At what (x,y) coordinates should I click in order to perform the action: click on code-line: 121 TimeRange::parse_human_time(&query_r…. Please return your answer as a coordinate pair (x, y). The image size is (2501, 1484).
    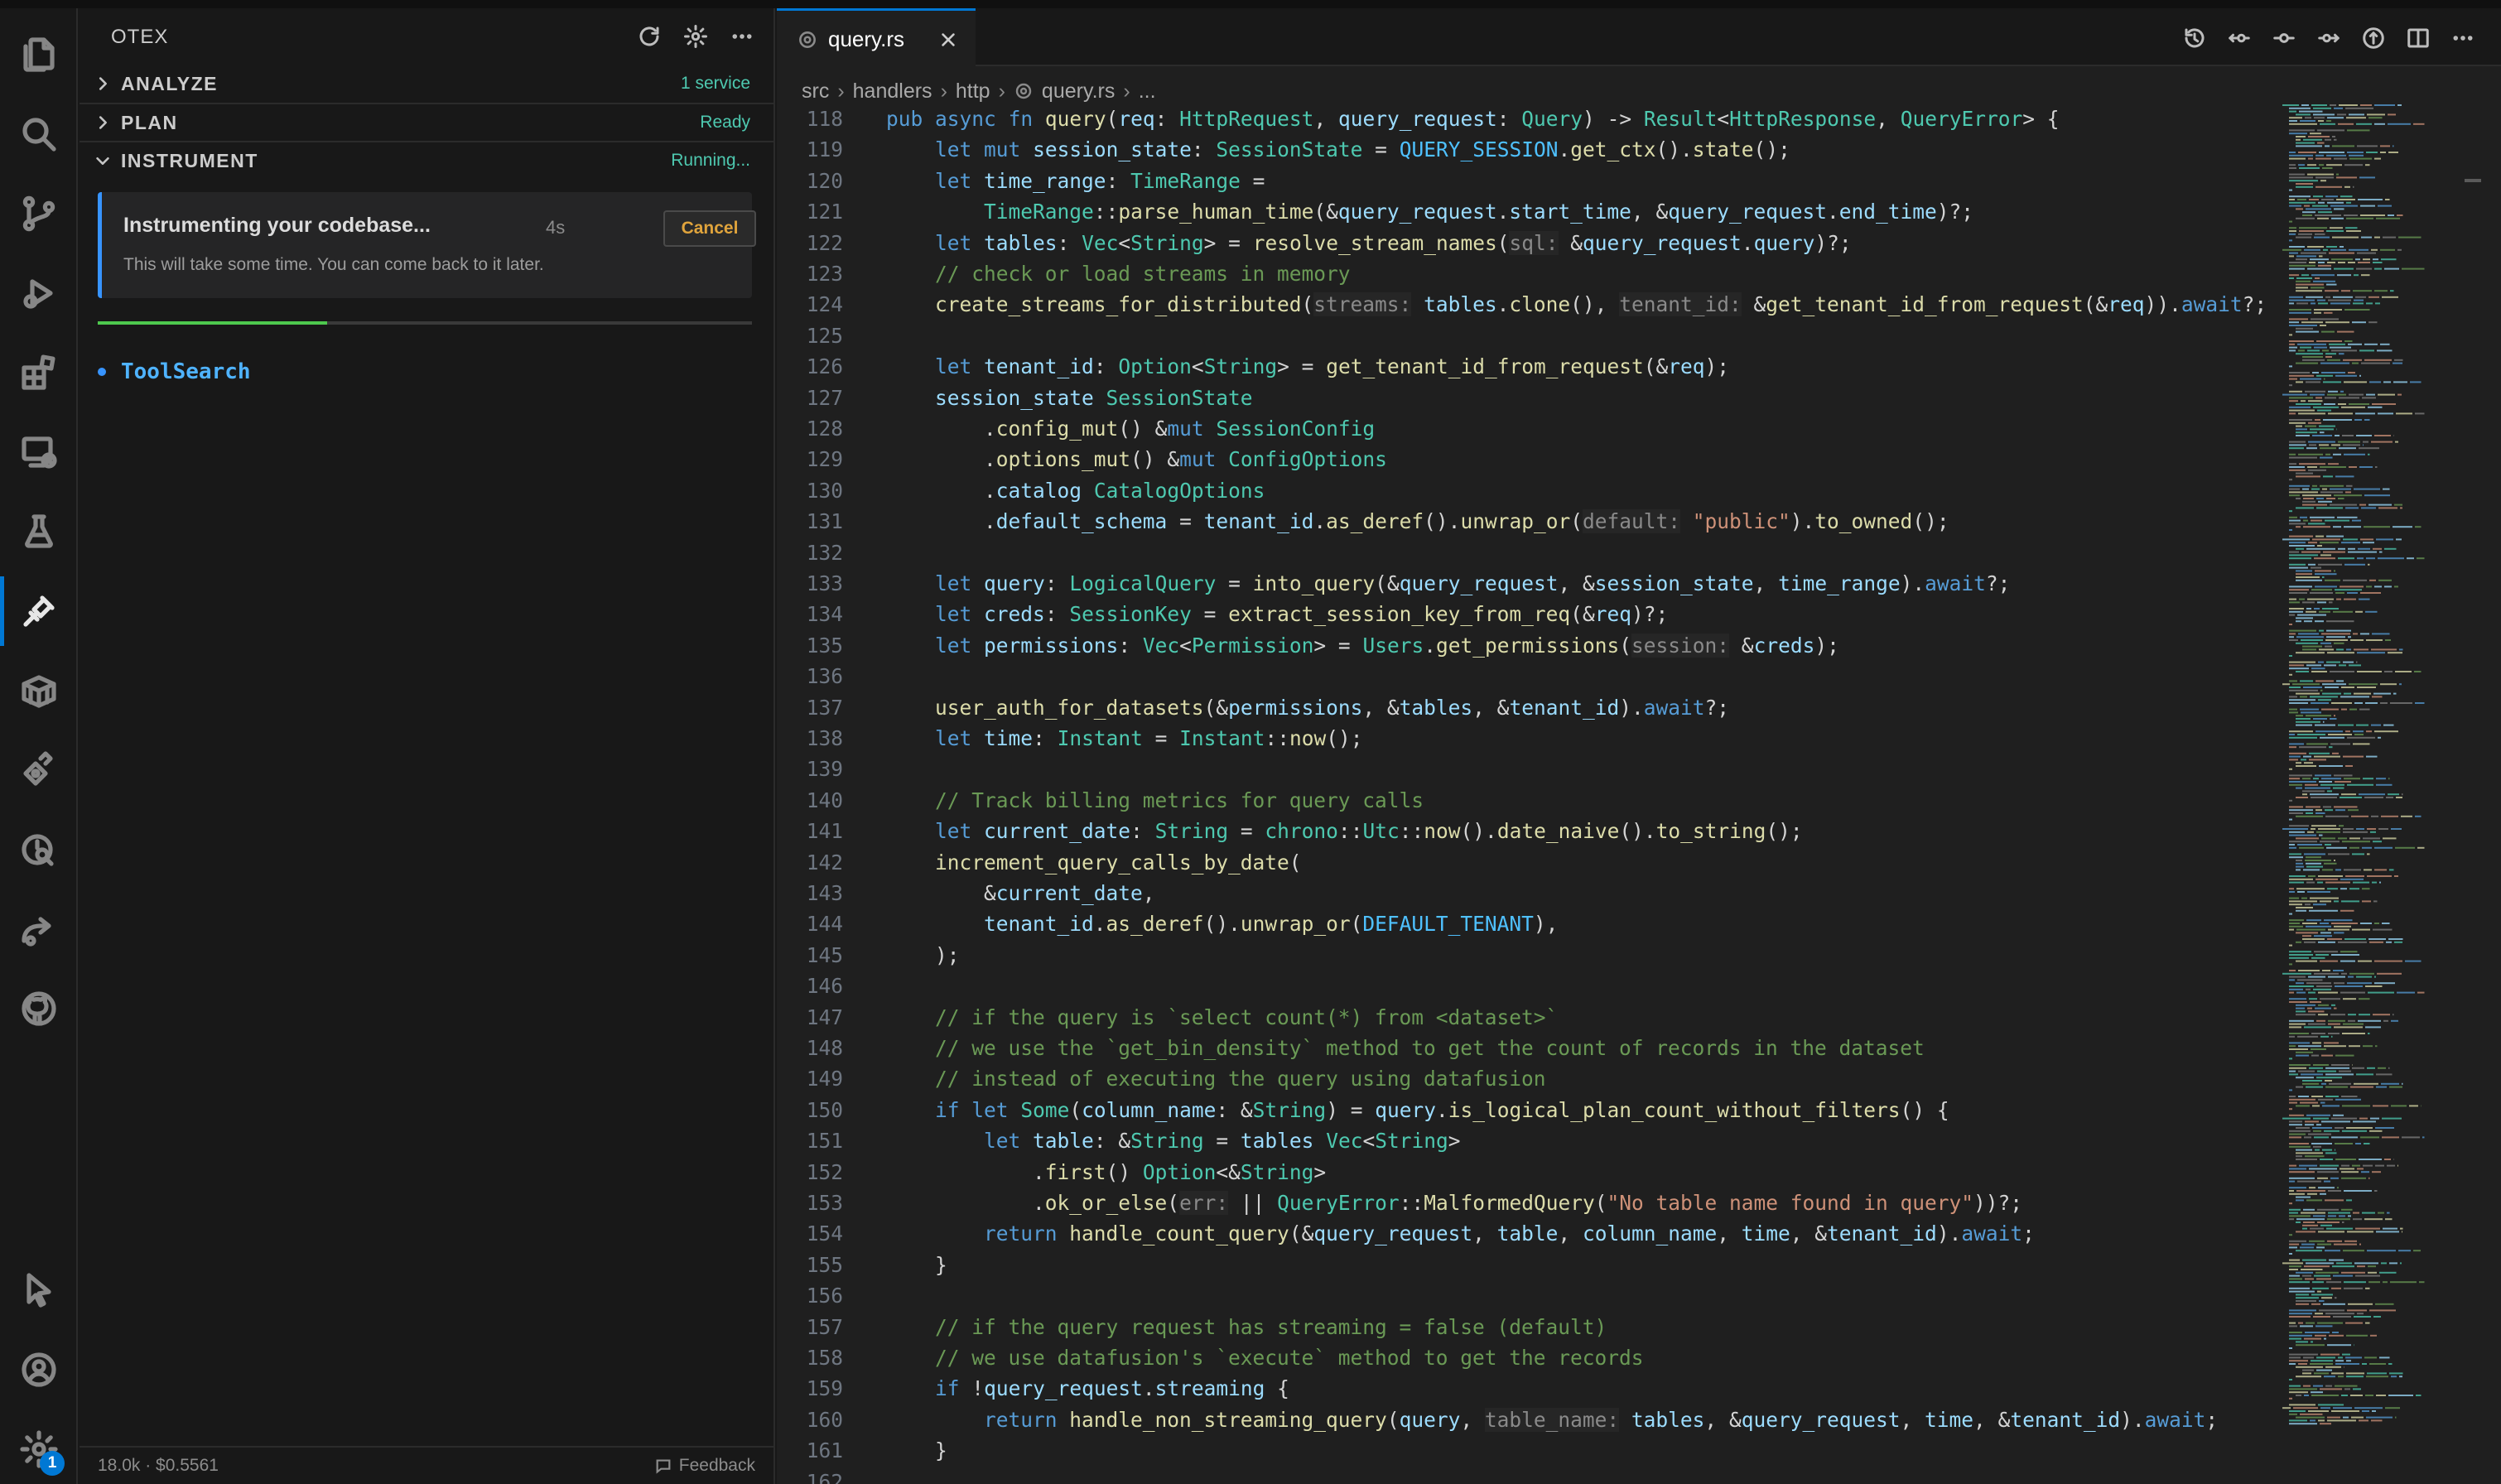
    Looking at the image, I should click on (1522, 212).